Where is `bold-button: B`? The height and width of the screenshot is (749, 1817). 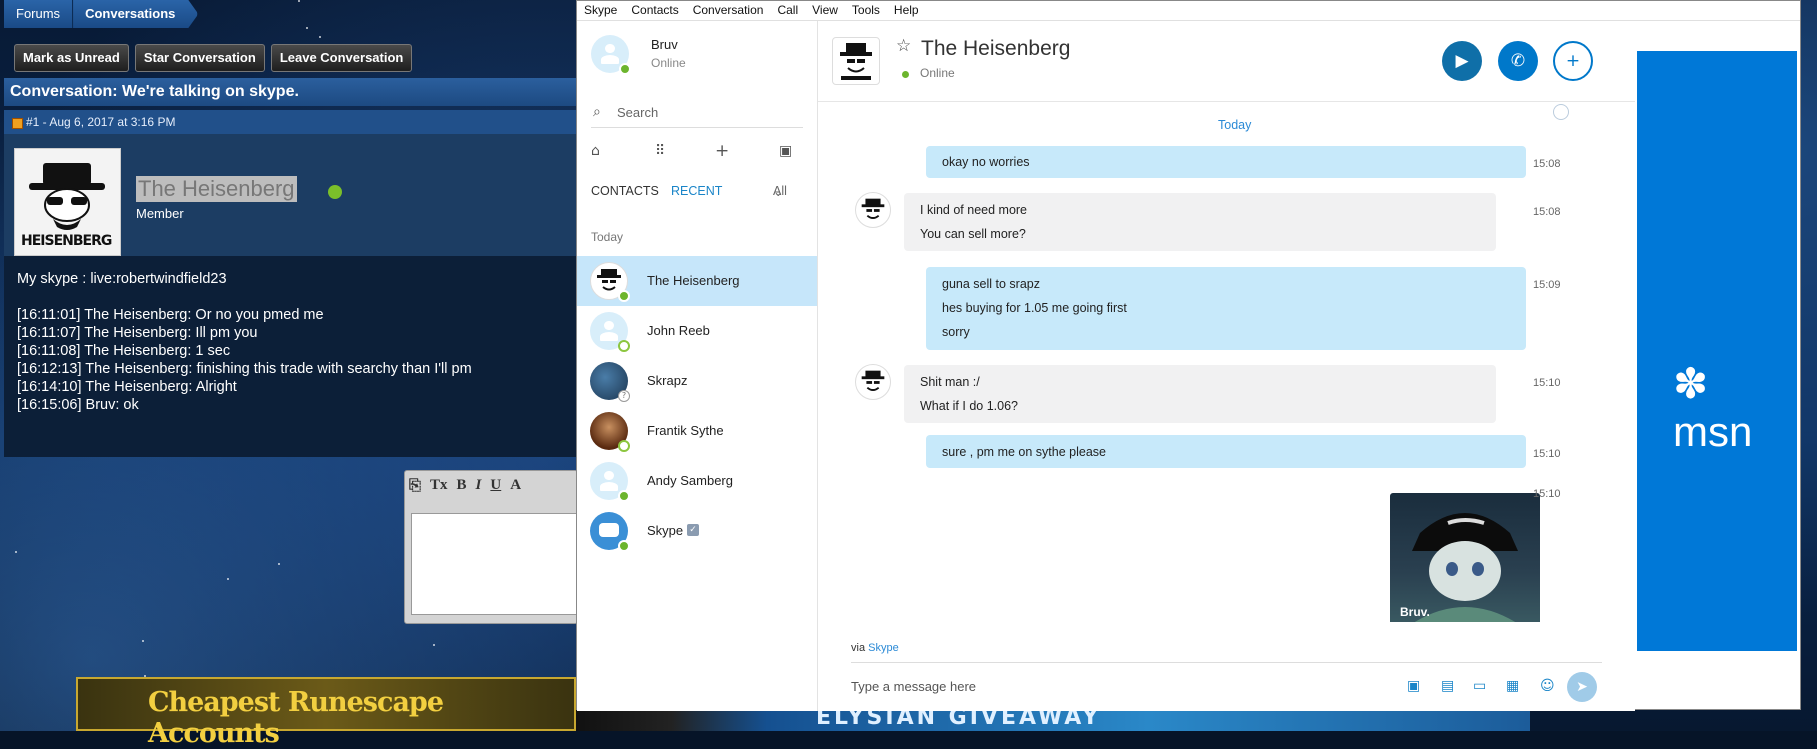 bold-button: B is located at coordinates (462, 486).